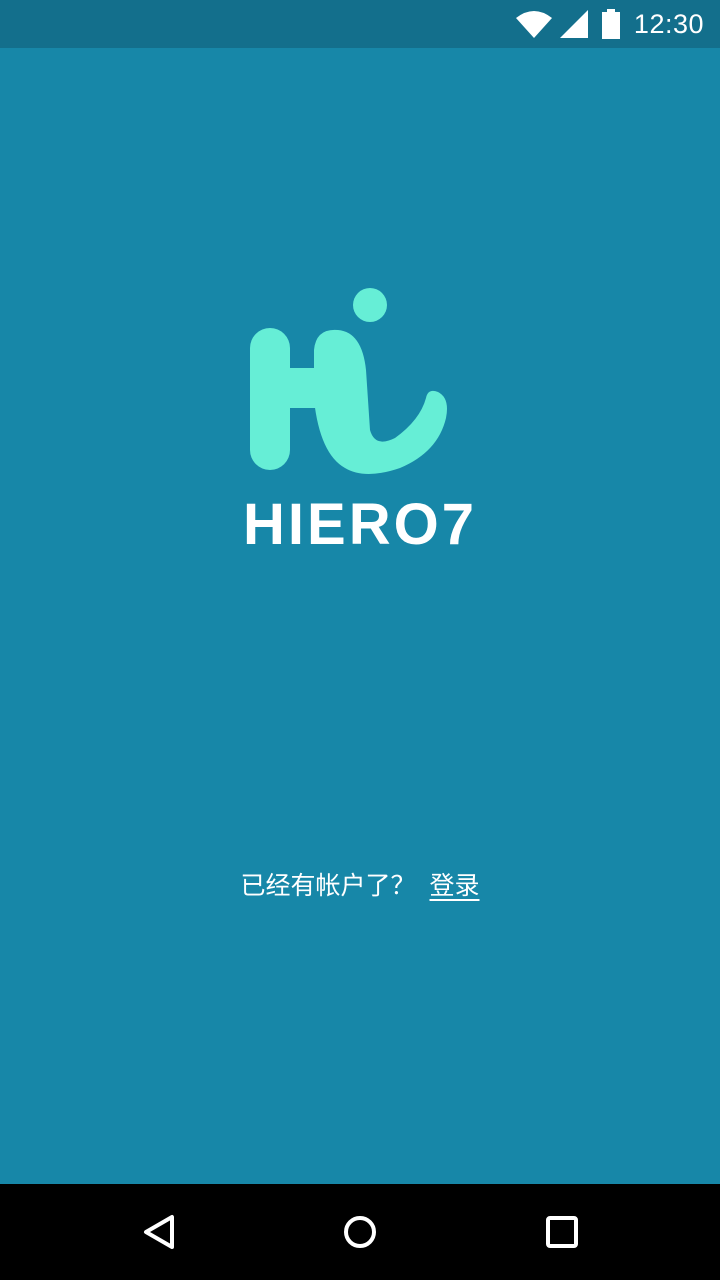  I want to click on login-prompt-row: 已经有帐户了？ 登录, so click(360, 886).